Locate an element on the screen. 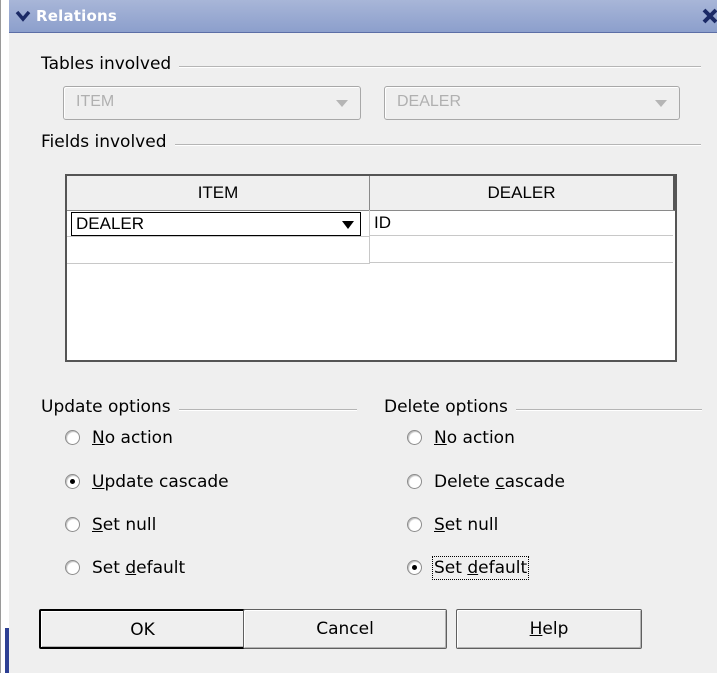 Image resolution: width=717 pixels, height=673 pixels. item-field-combo: DEALER is located at coordinates (216, 224).